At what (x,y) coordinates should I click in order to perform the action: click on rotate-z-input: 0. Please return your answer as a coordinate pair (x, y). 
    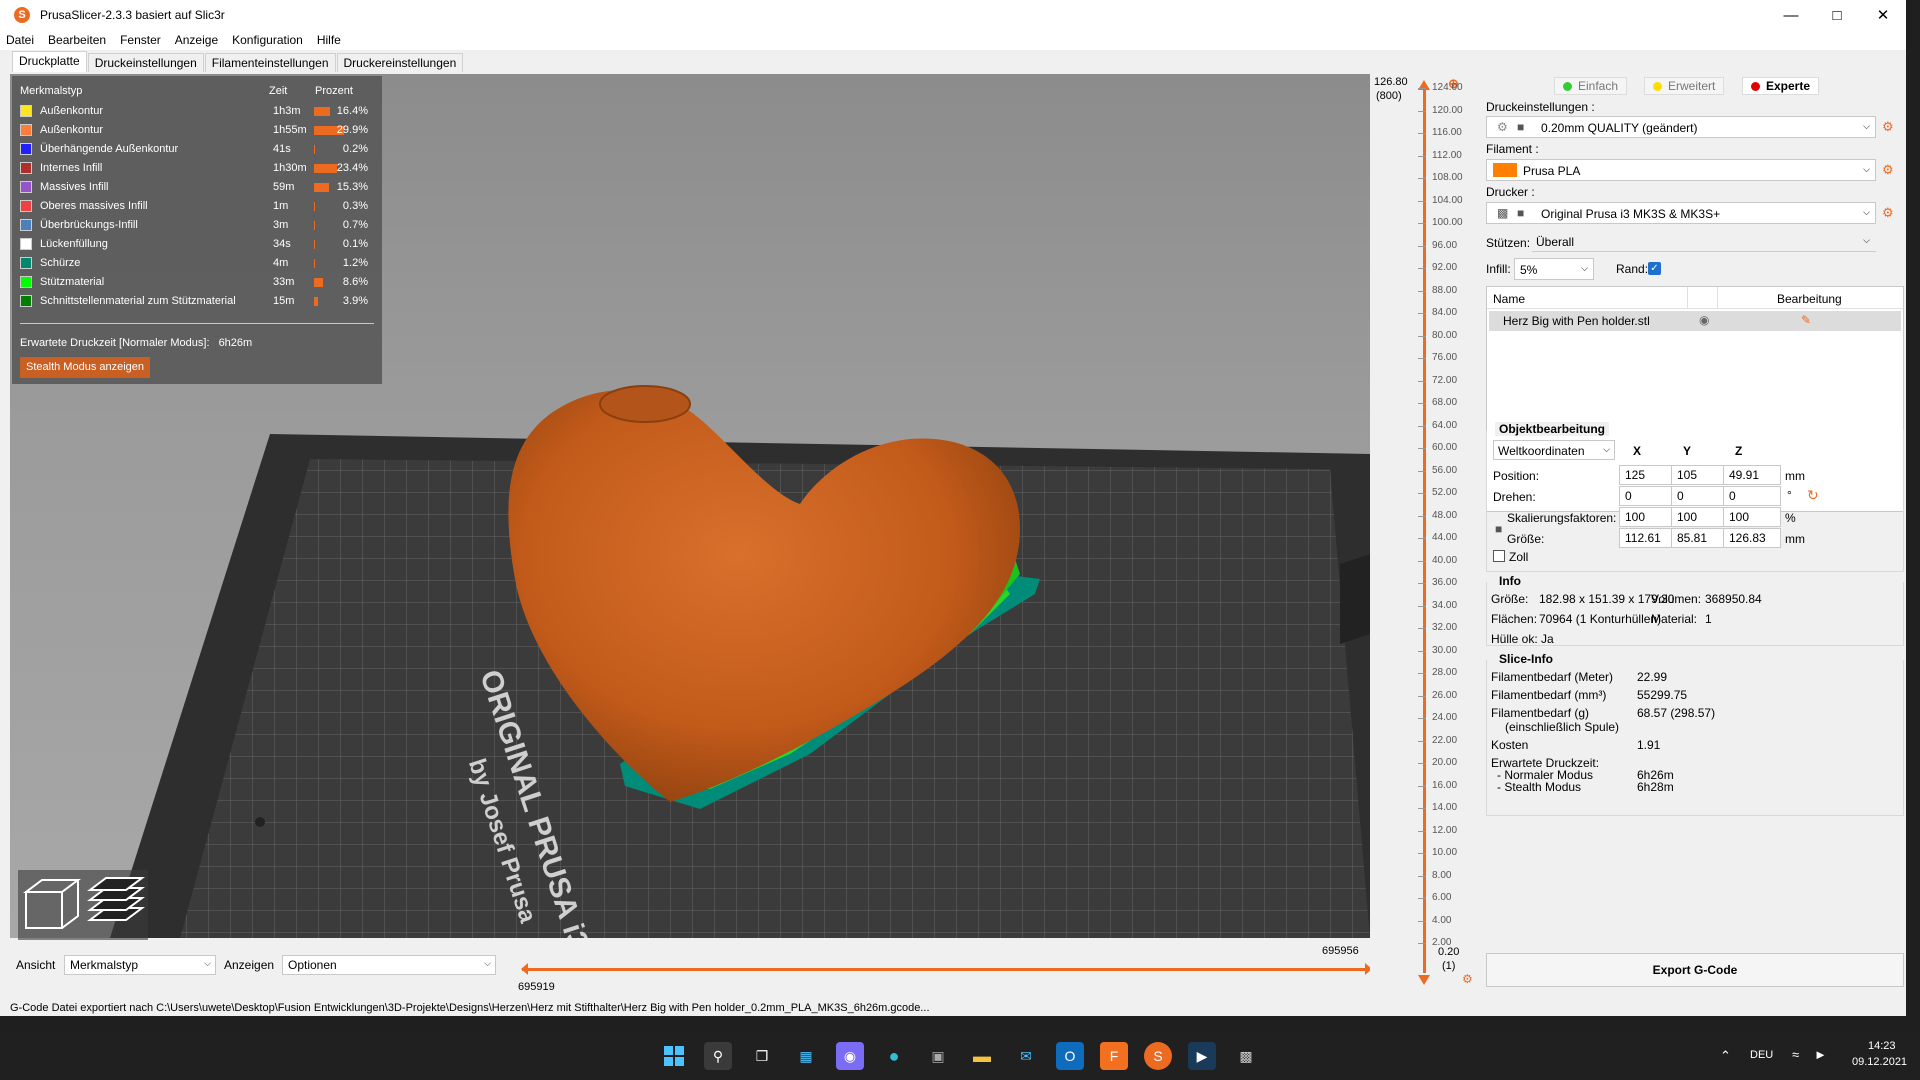
    Looking at the image, I should click on (1752, 496).